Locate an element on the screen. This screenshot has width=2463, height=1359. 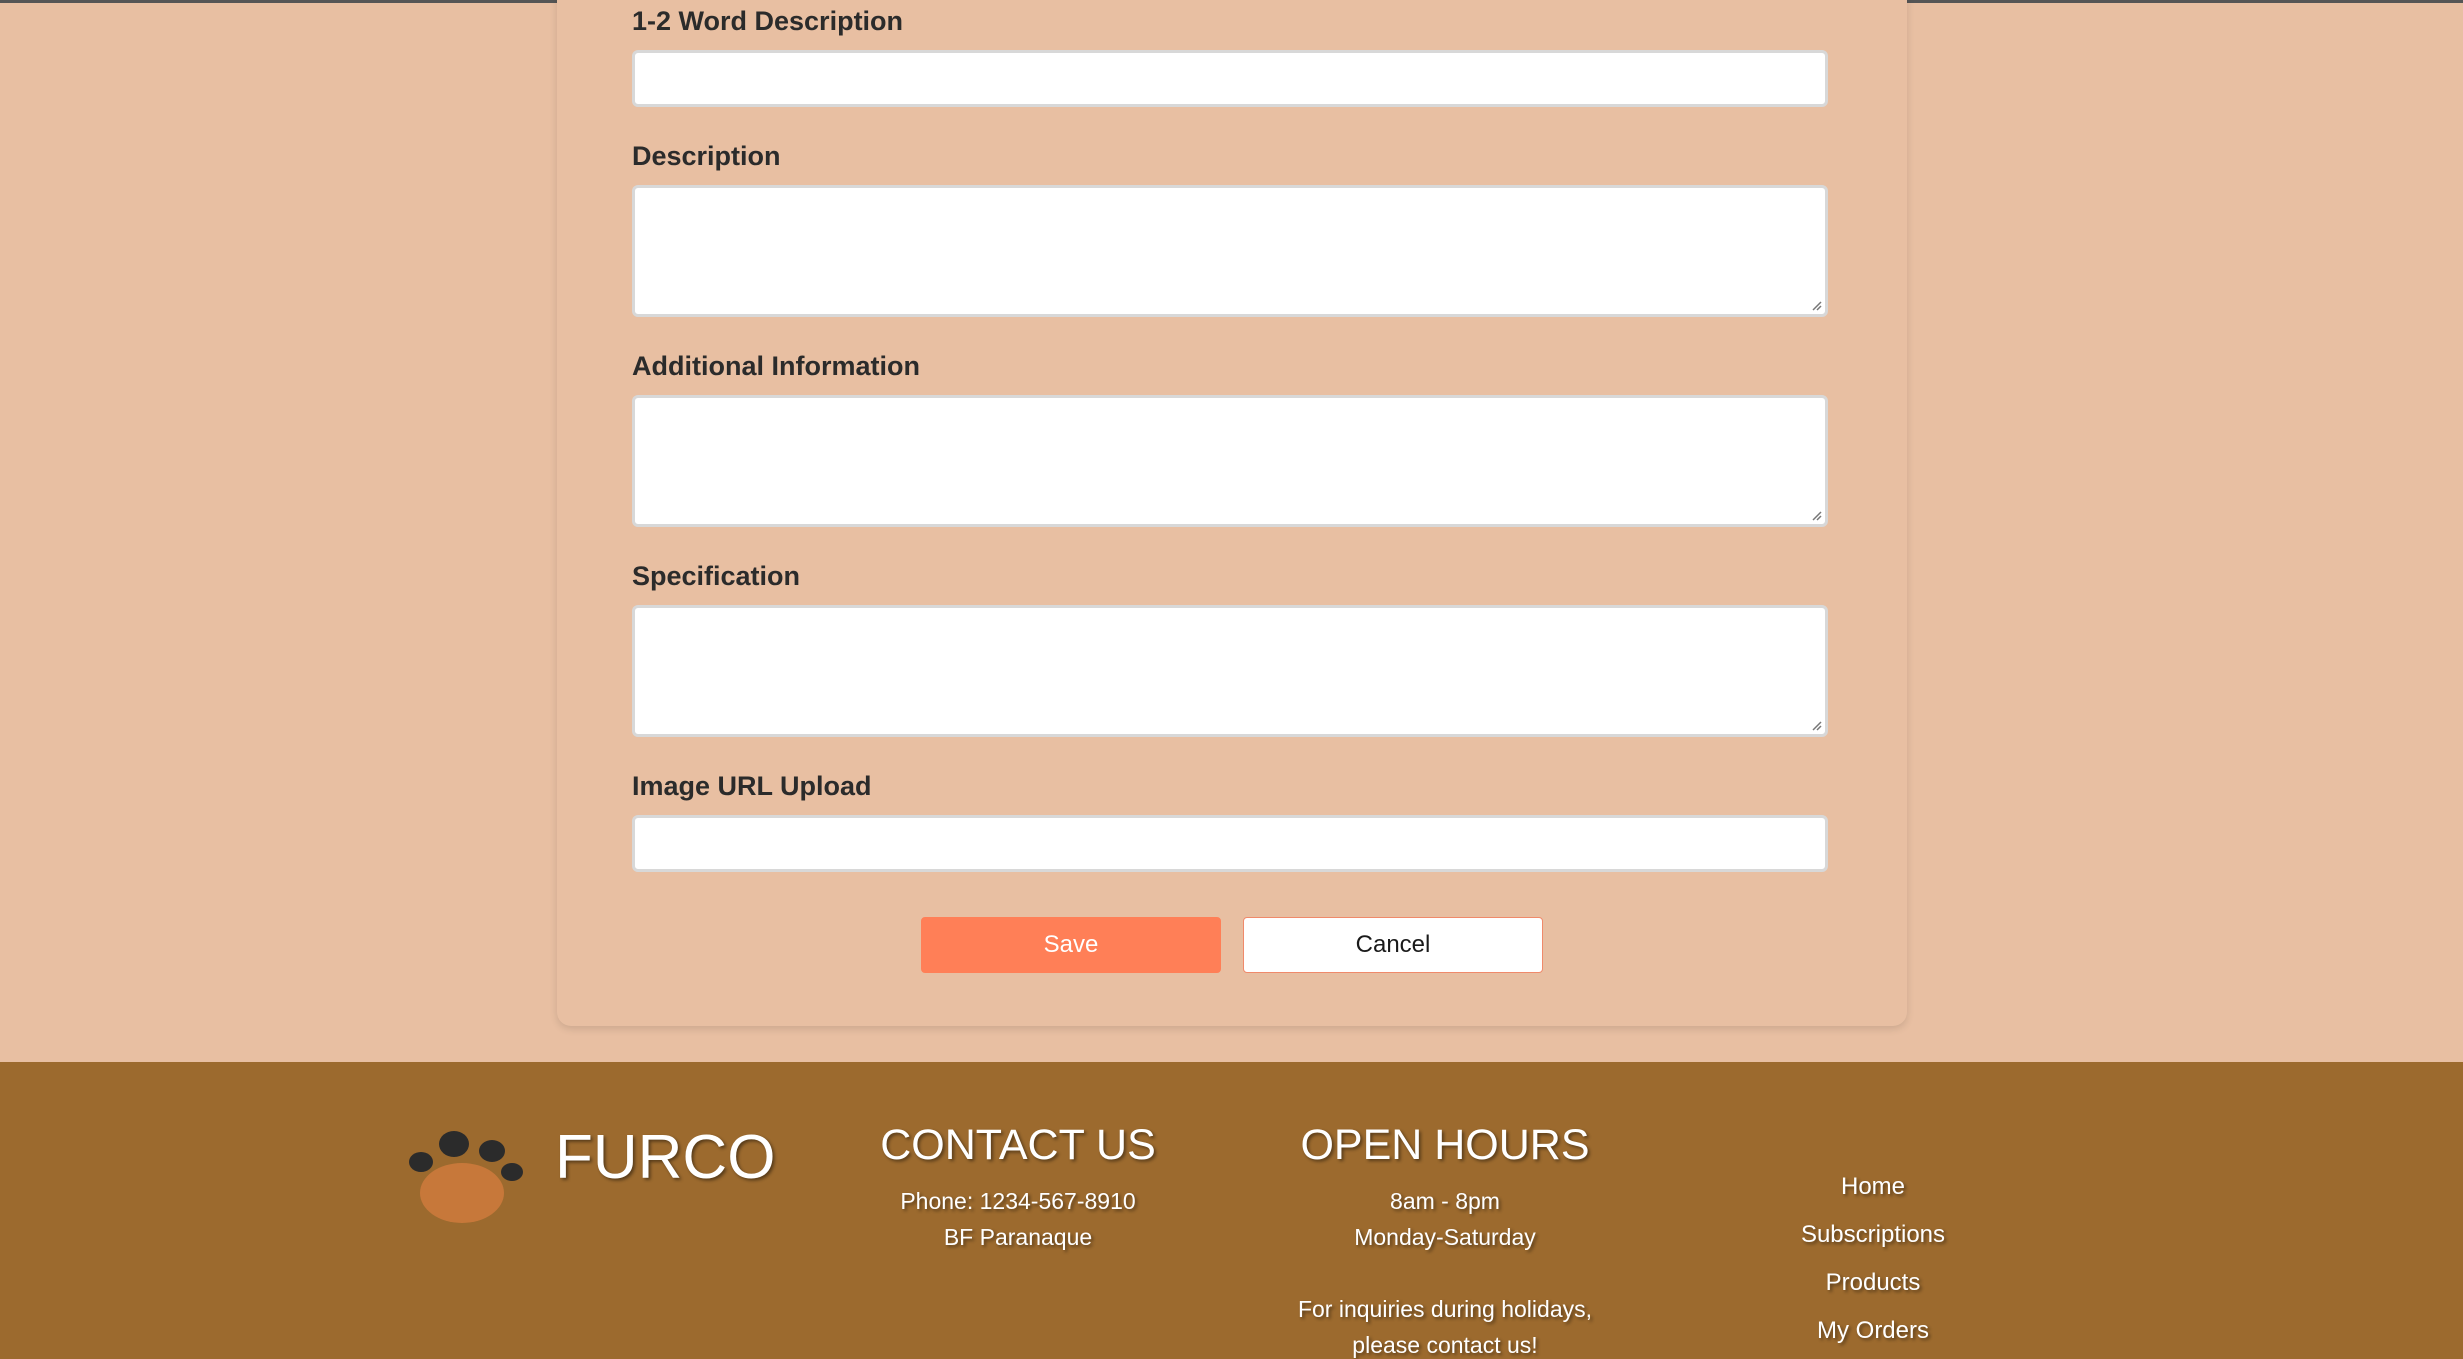
specification-textarea is located at coordinates (1230, 671).